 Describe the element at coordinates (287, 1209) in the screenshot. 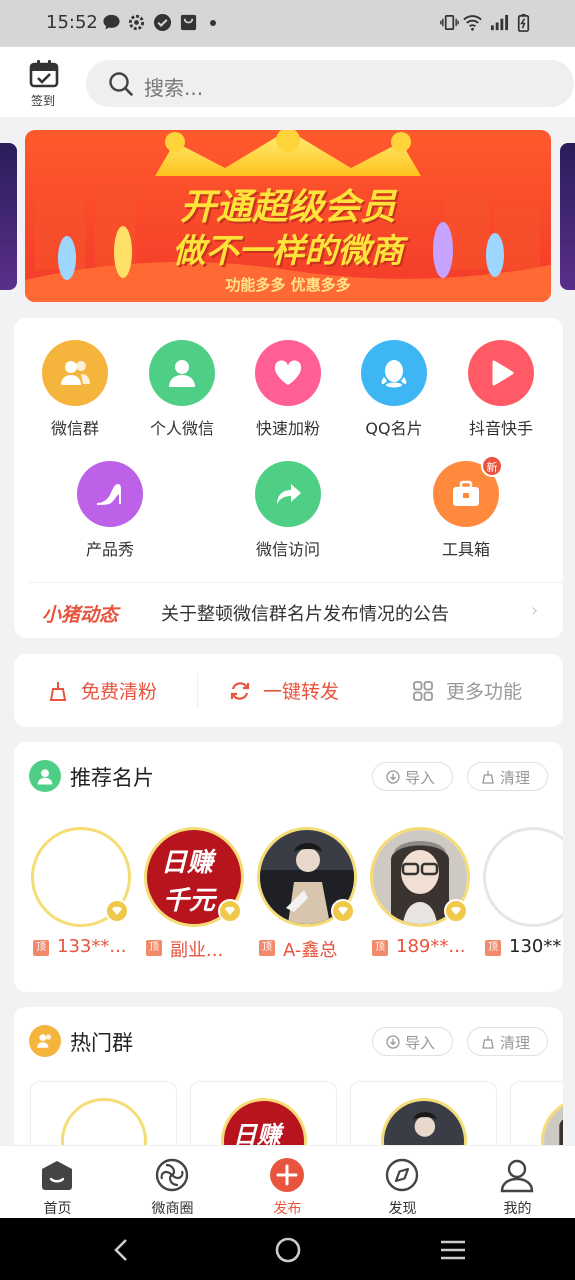

I see `nav-label: 发布` at that location.